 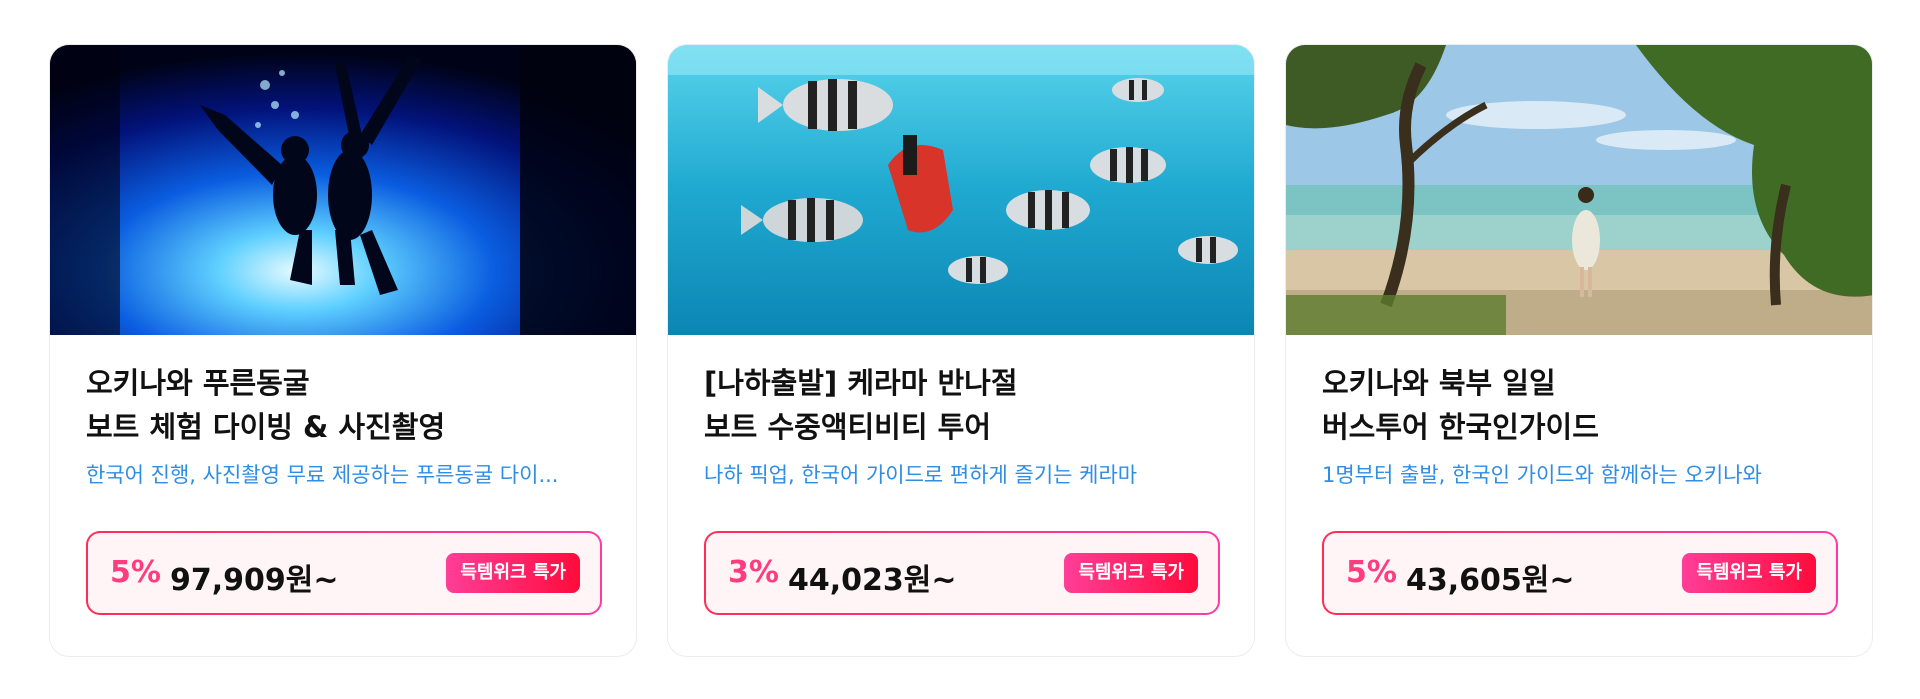 What do you see at coordinates (1439, 383) in the screenshot?
I see `product-title-line1: 오키나와 북부 일일` at bounding box center [1439, 383].